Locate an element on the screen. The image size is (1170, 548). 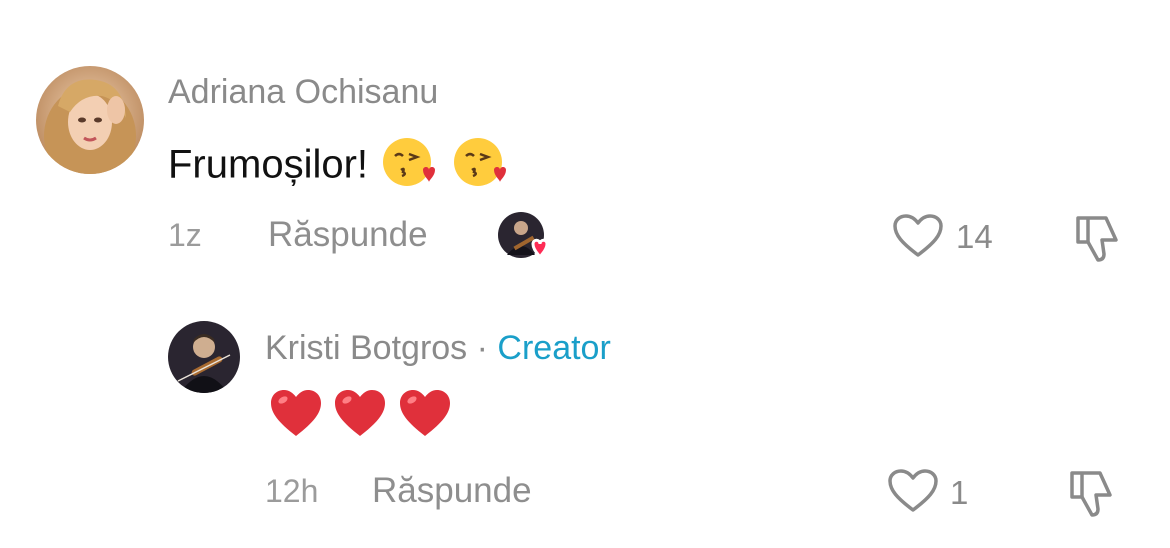
like-count: 14 is located at coordinates (974, 236).